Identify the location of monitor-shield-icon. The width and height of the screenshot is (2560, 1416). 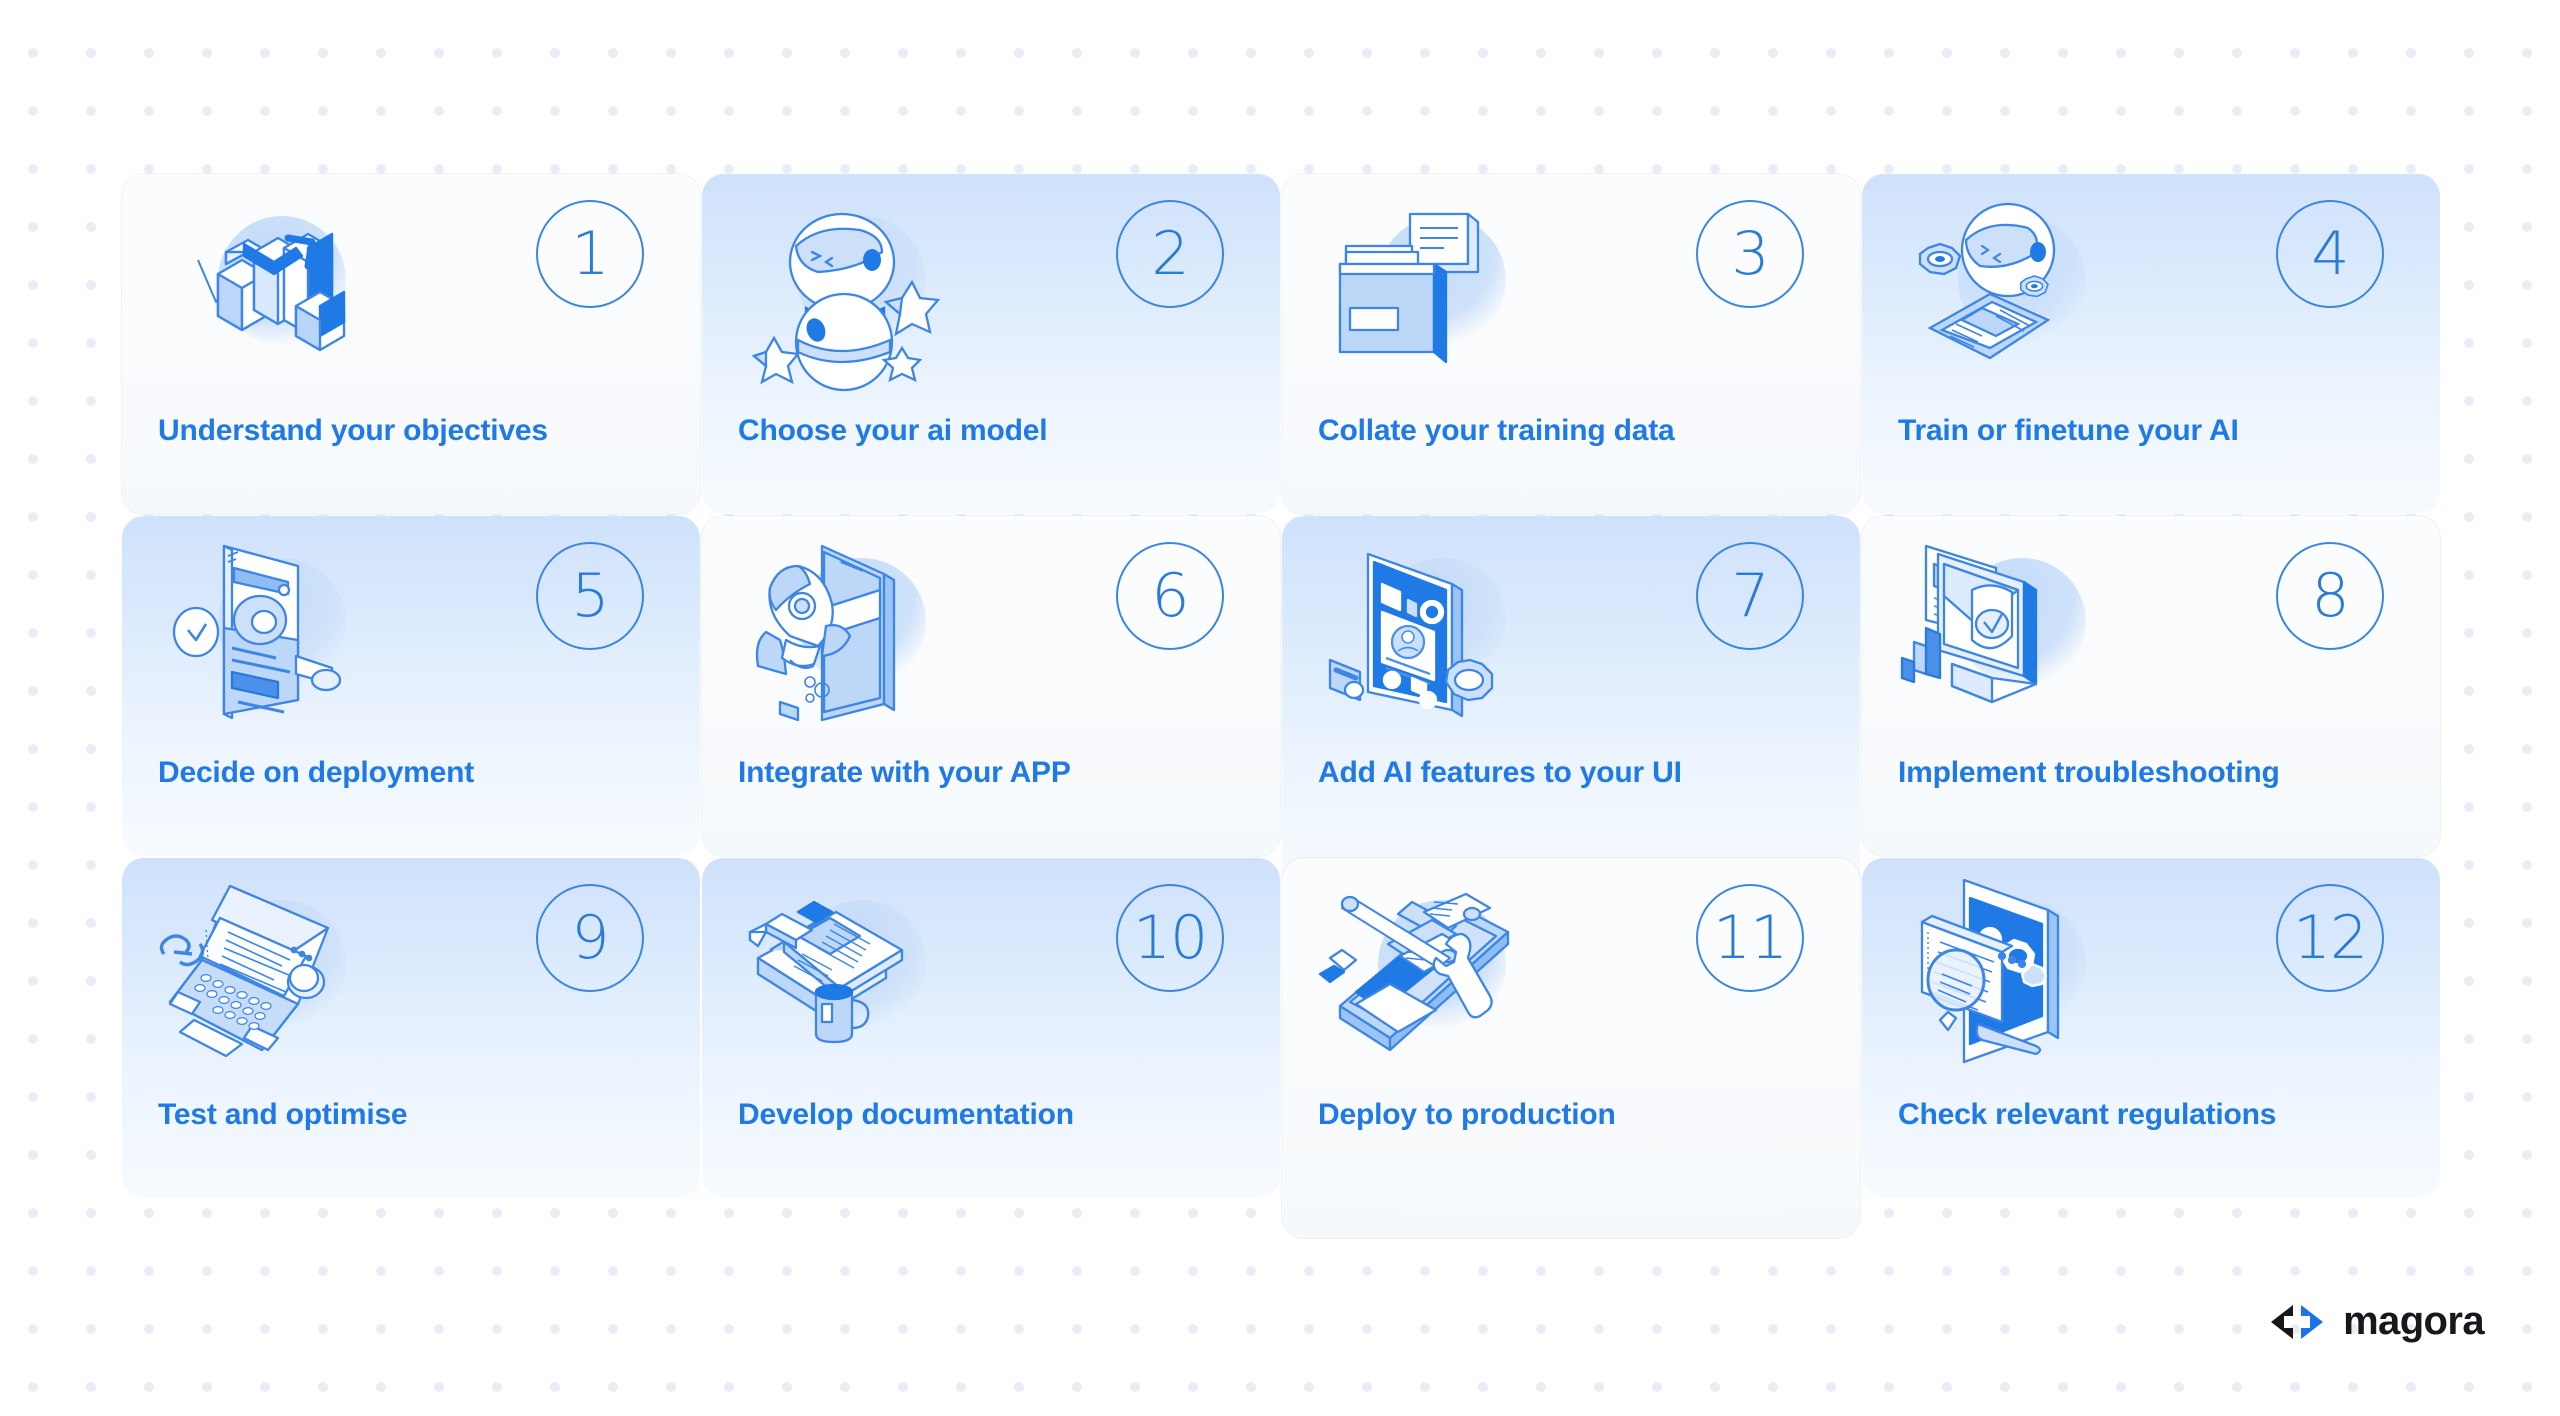
(2011, 632).